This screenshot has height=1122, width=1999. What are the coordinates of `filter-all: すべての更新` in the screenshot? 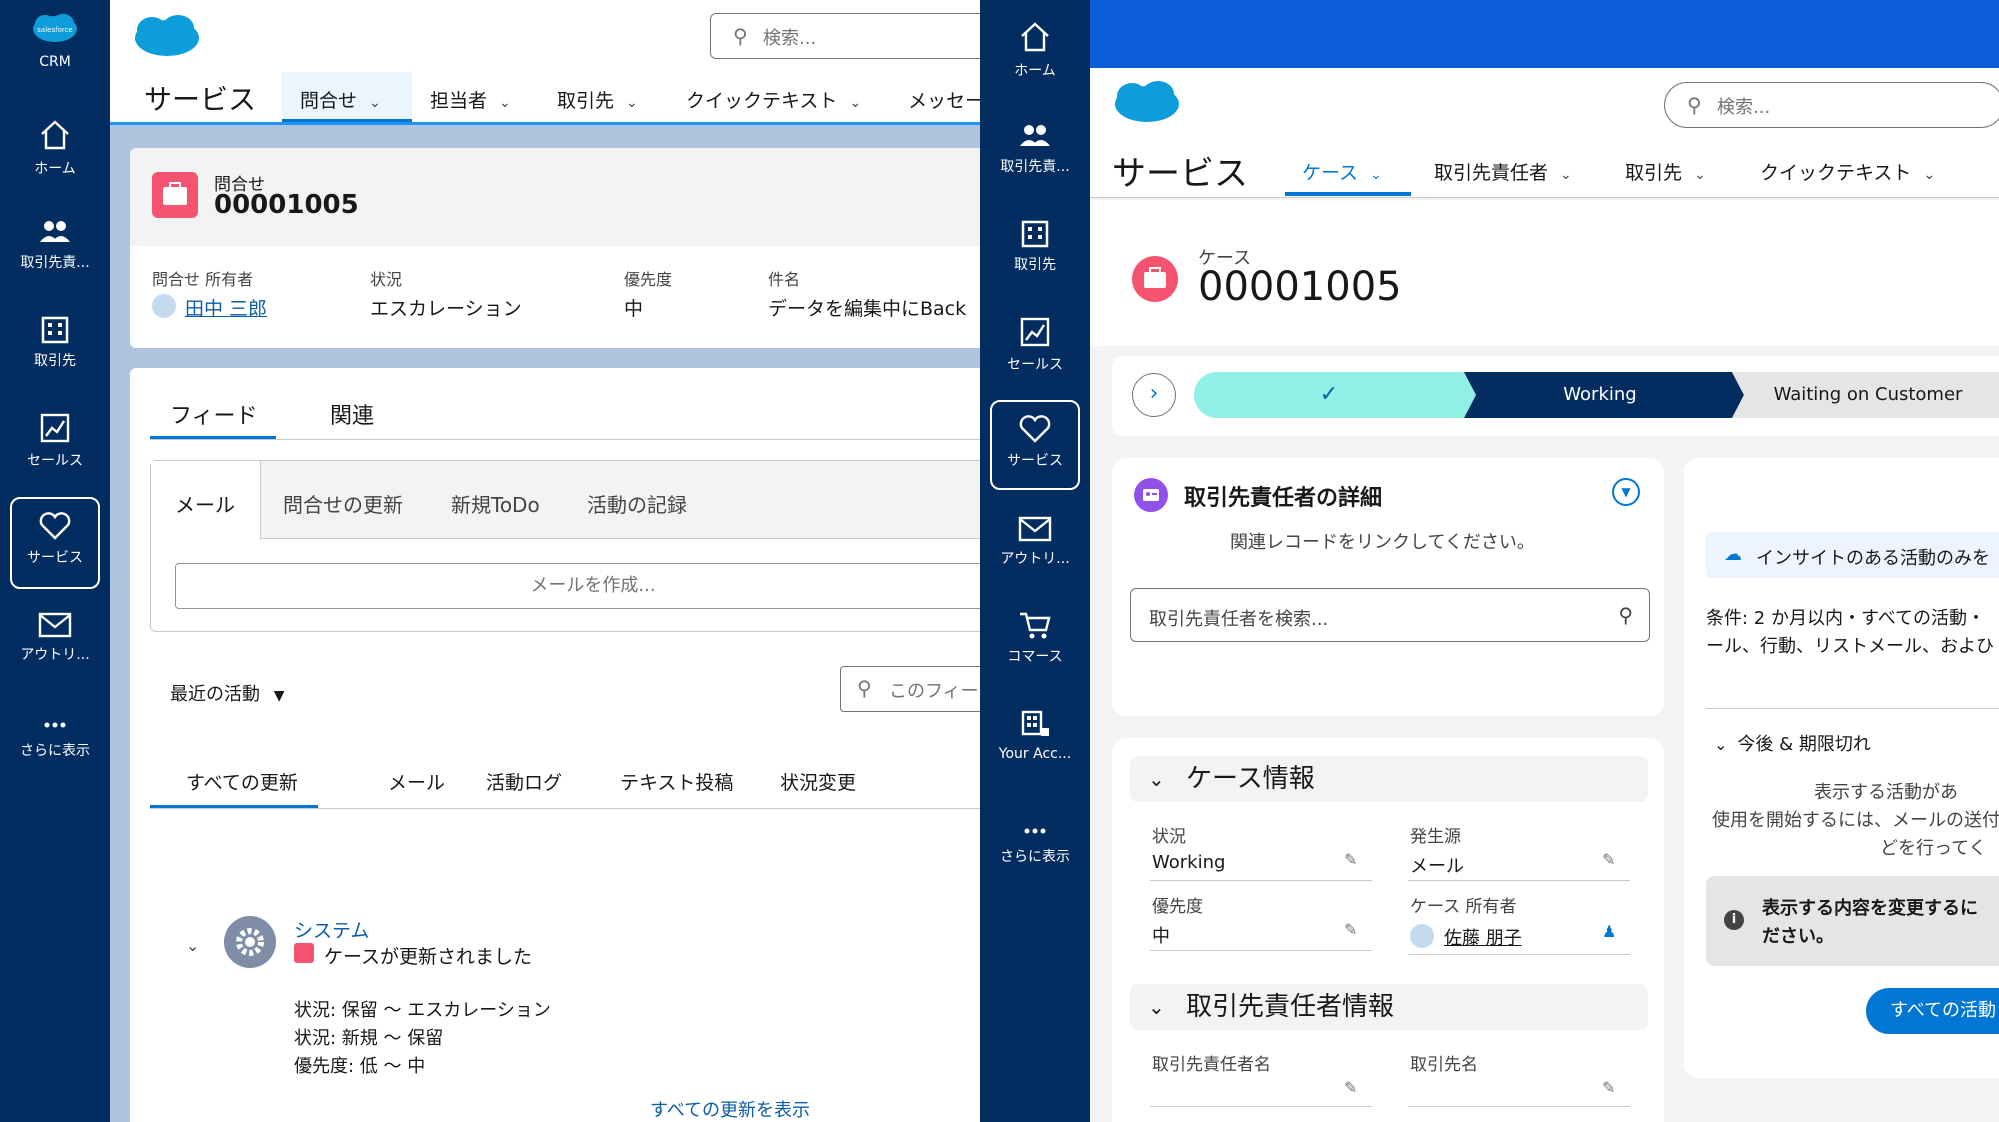 It's located at (242, 781).